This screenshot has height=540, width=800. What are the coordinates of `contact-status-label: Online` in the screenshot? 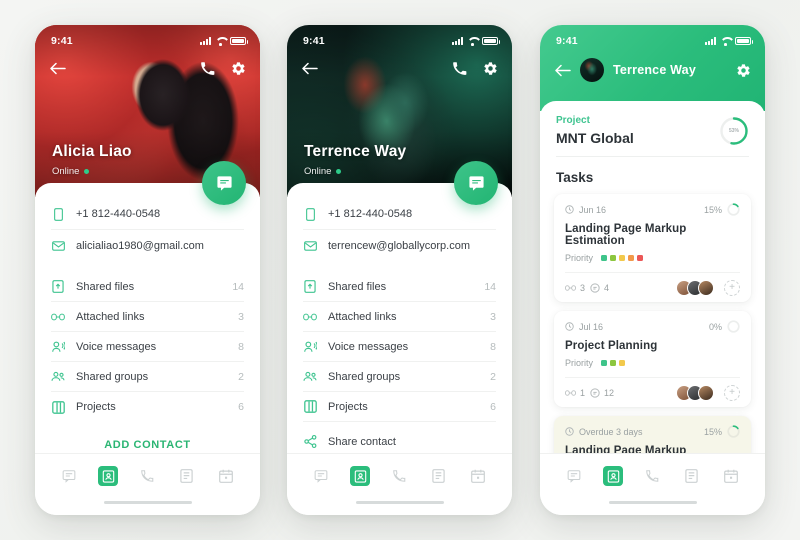 It's located at (66, 171).